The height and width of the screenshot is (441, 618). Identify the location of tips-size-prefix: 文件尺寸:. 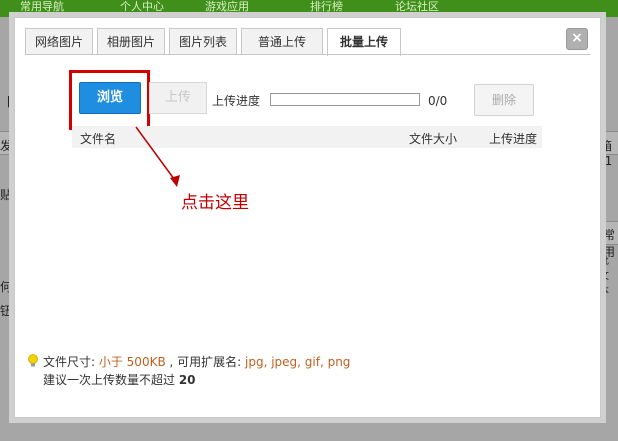
(71, 362).